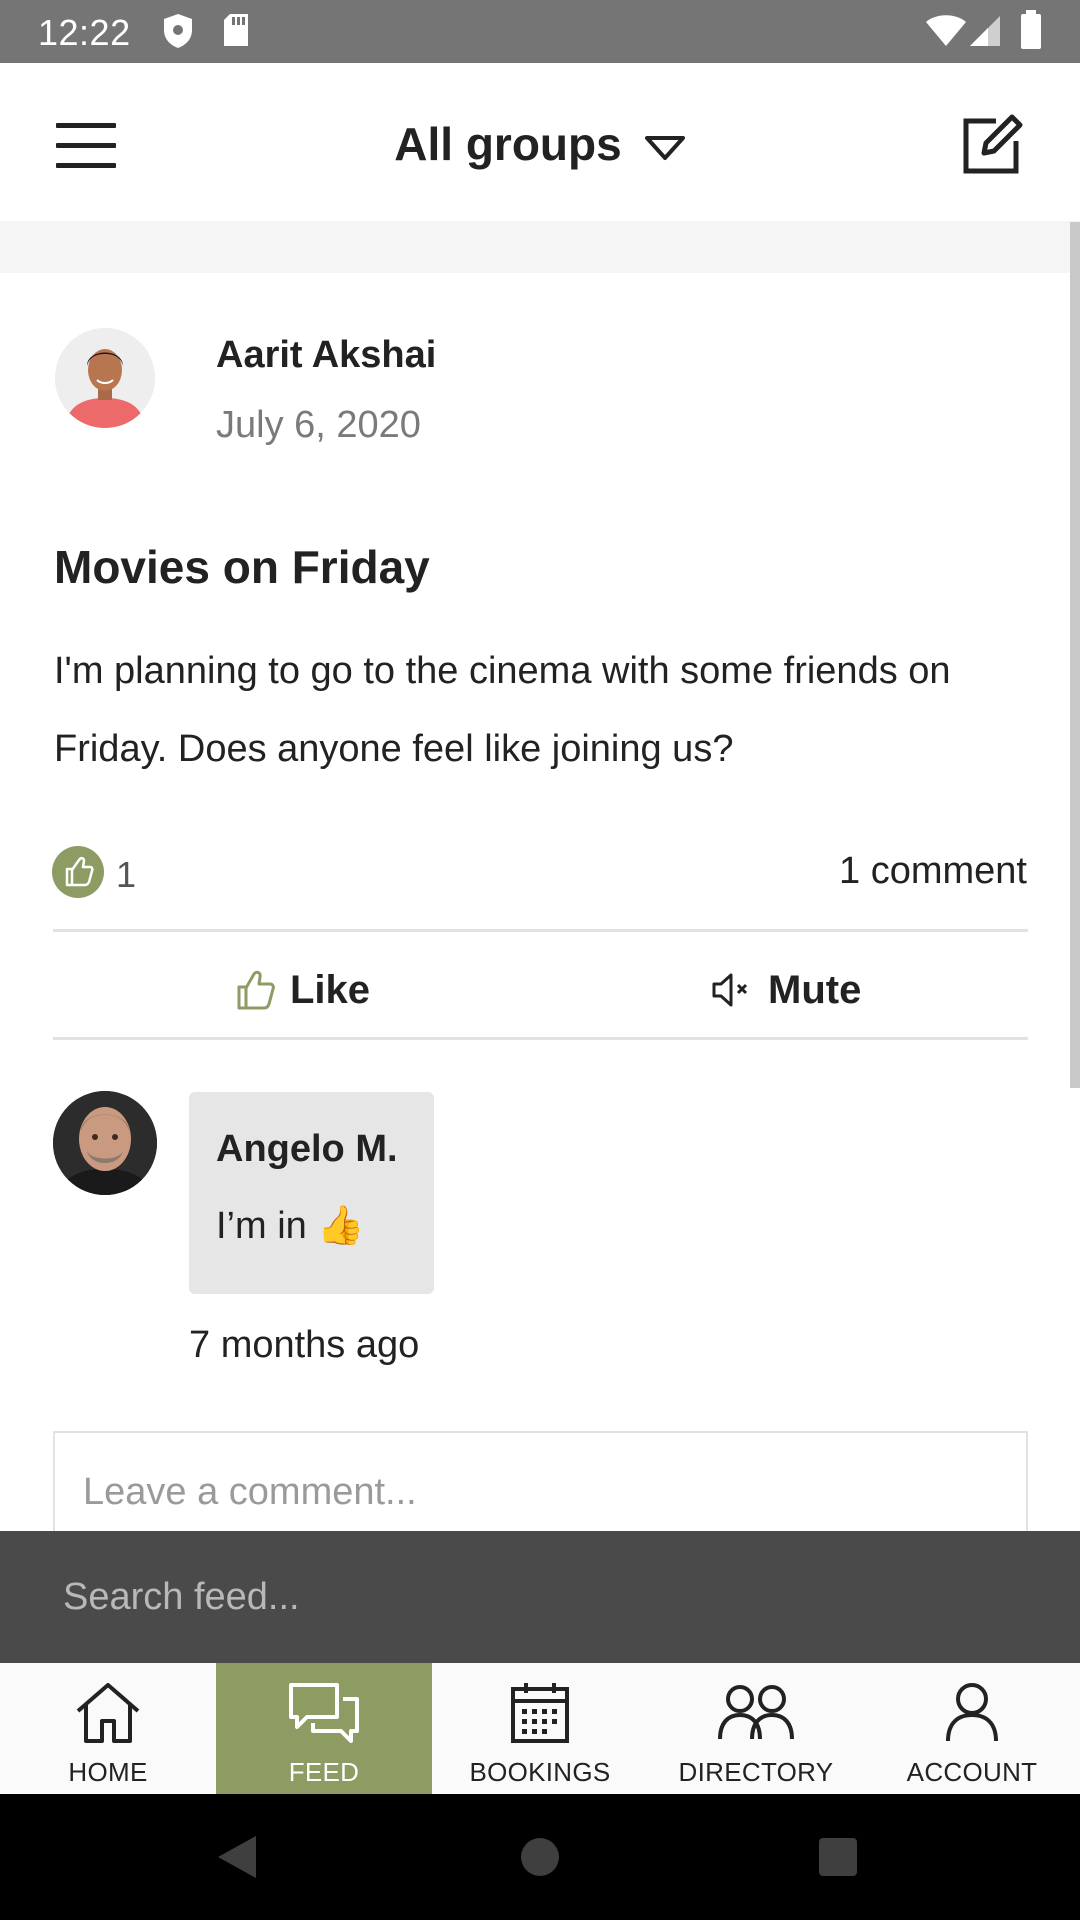 The width and height of the screenshot is (1080, 1920). What do you see at coordinates (311, 1193) in the screenshot?
I see `comment-bubble: Angelo M. I’m in 👍` at bounding box center [311, 1193].